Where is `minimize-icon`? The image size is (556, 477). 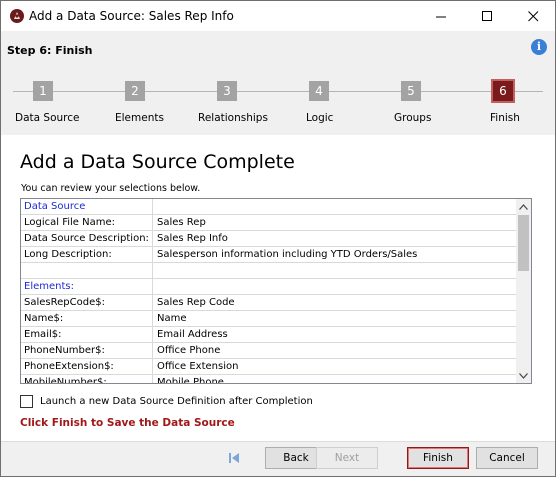 minimize-icon is located at coordinates (440, 16).